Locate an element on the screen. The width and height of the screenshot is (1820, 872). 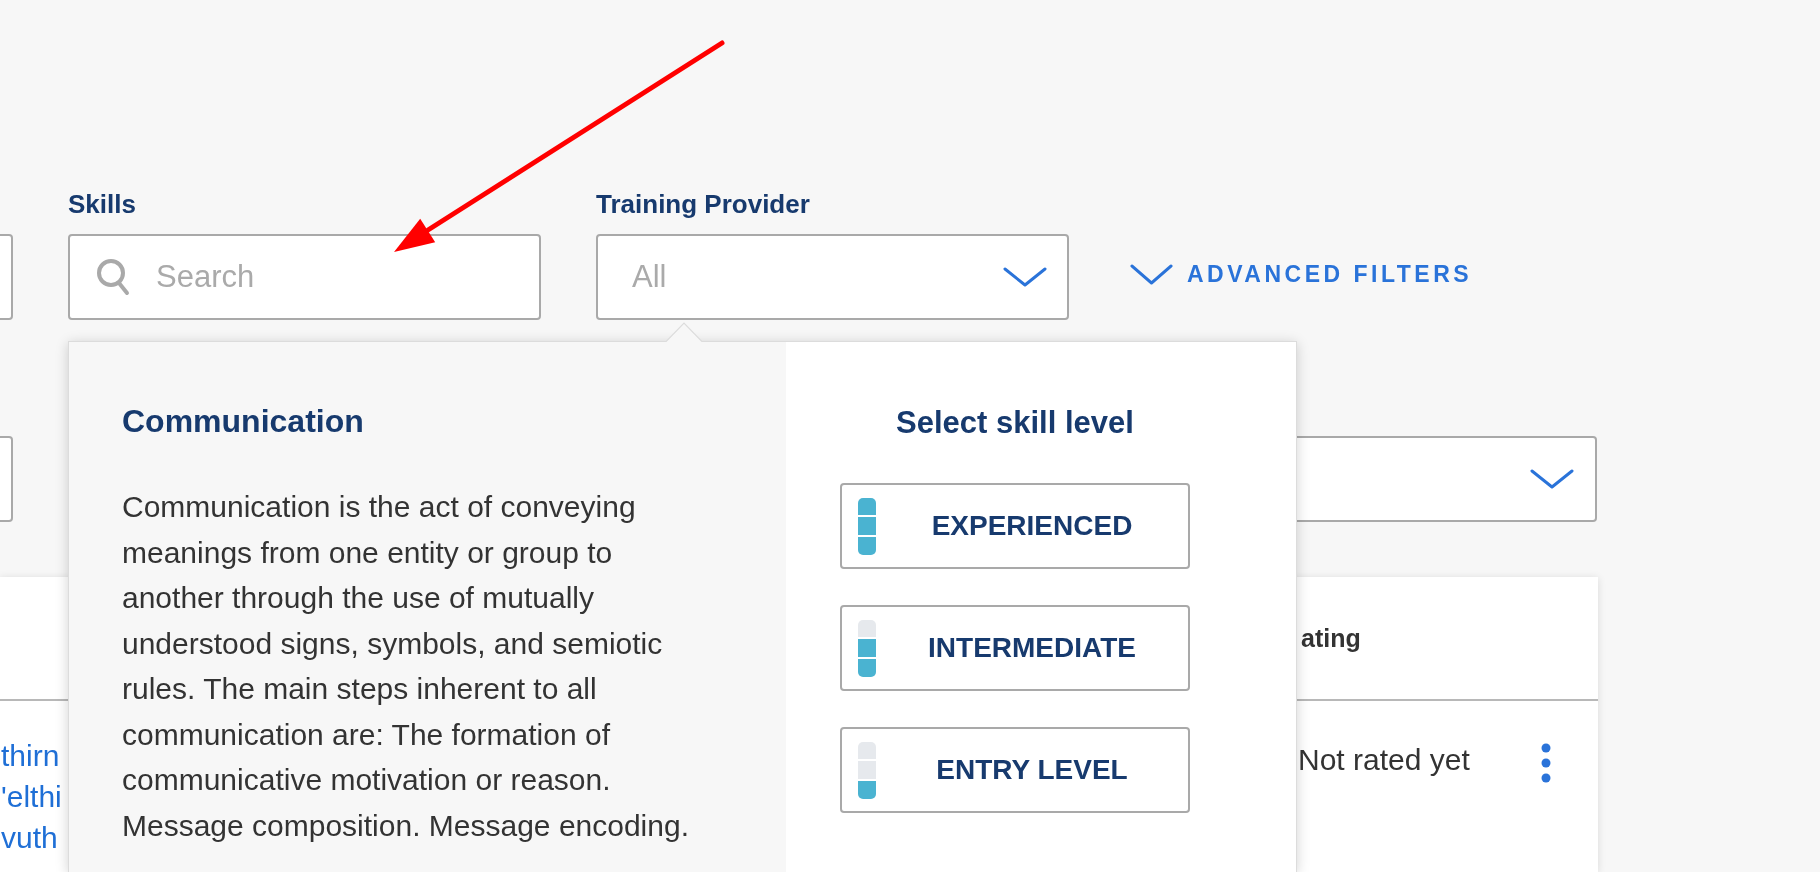
skill-description: Communication is the act of conveying meanings from one entity or group to another through the use of mutually understood signs, symbols, and semiotic rules. The main steps inherent to all communication are: The formation of communicative motivation or reason. Message composition. Message encoding. is located at coordinates (405, 666).